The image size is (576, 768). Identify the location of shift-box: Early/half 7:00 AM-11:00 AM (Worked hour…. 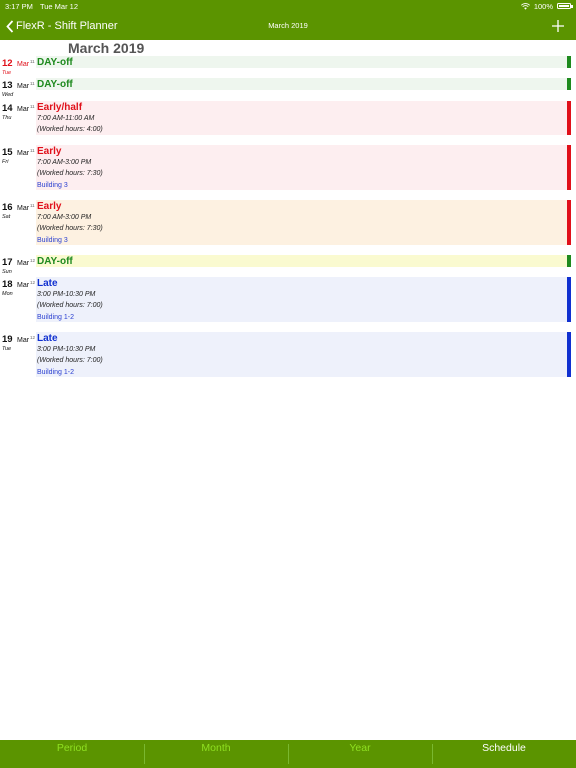
(303, 118).